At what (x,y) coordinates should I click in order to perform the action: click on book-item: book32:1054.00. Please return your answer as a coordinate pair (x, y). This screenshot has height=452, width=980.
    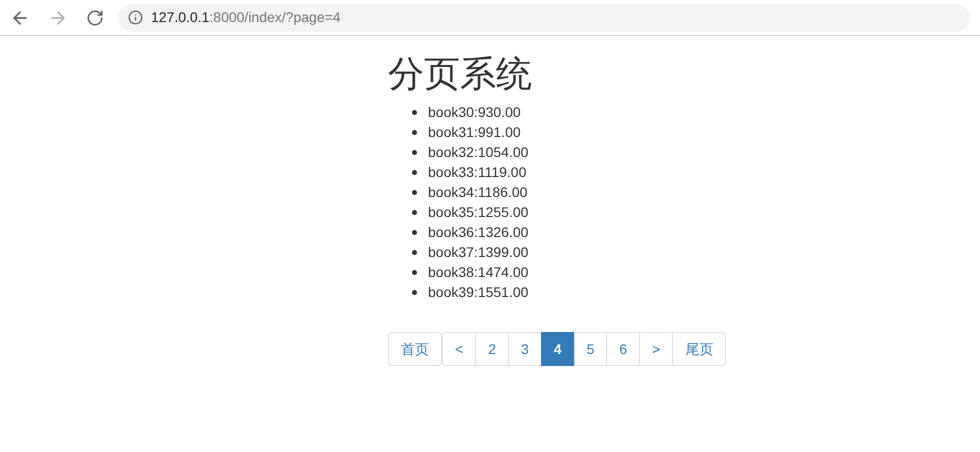
    Looking at the image, I should click on (478, 152).